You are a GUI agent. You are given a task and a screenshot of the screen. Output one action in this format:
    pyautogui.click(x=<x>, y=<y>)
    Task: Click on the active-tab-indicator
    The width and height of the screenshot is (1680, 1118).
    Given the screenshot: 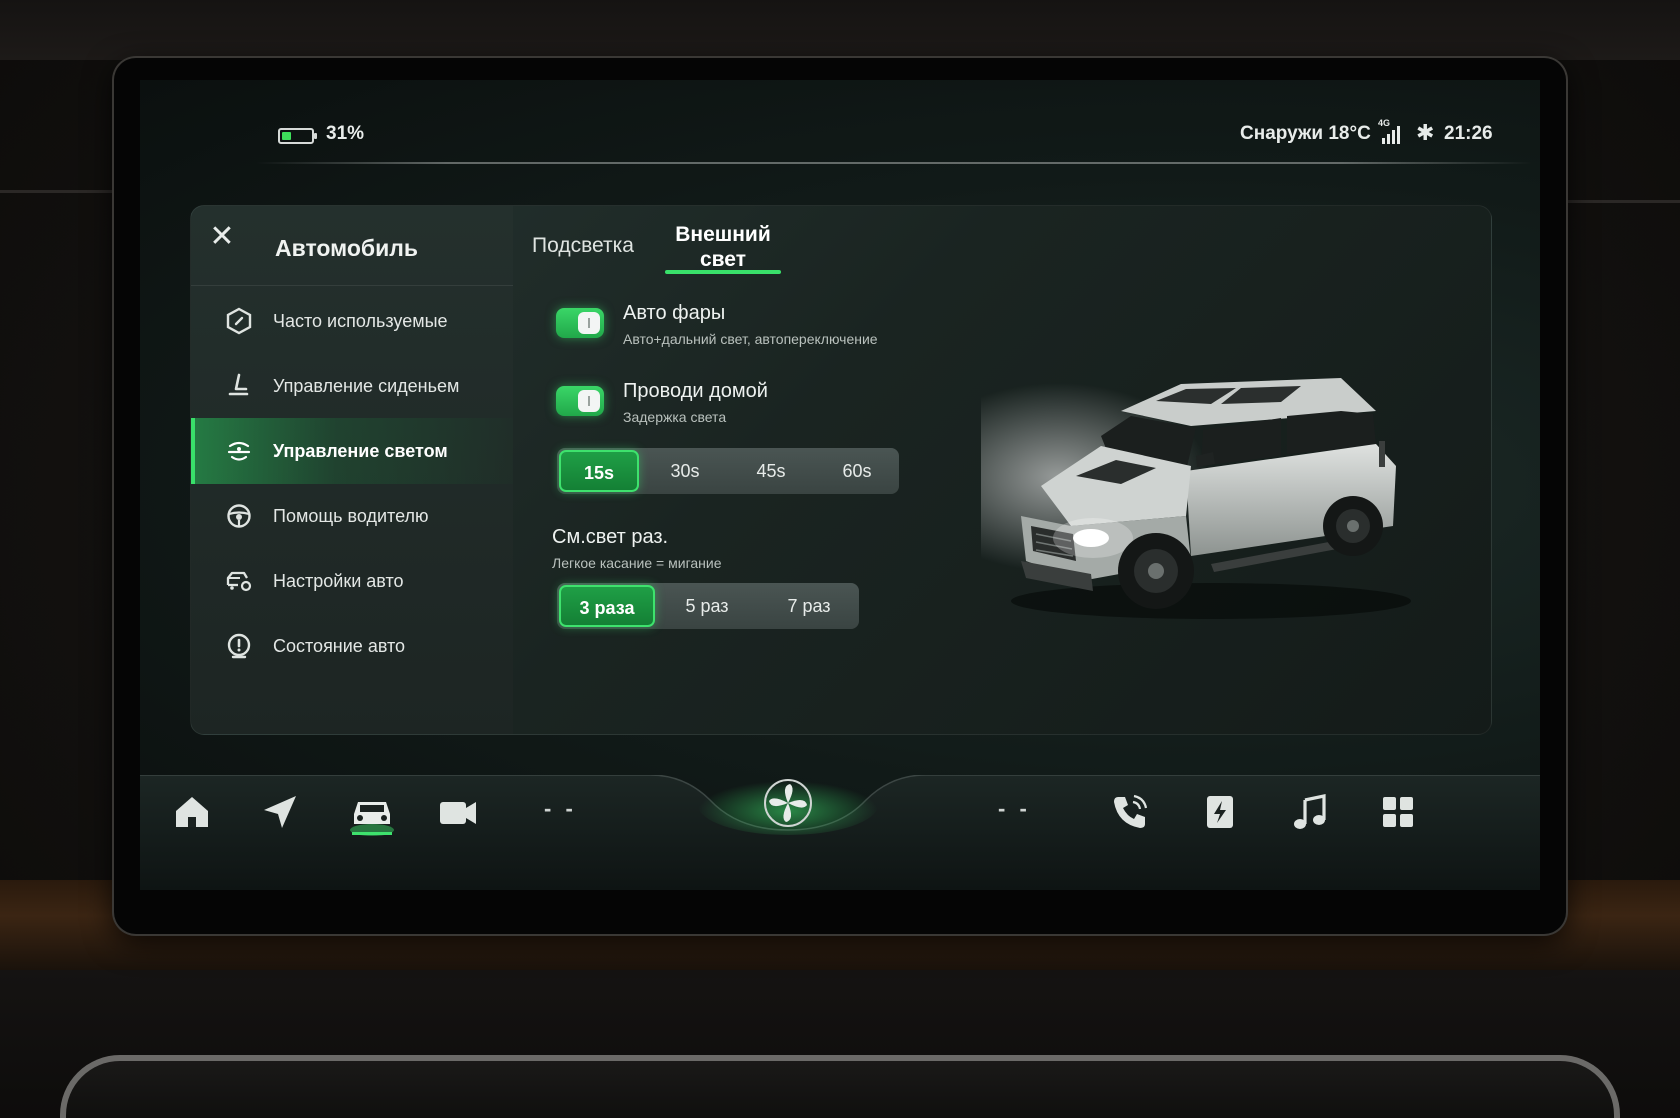 What is the action you would take?
    pyautogui.click(x=723, y=272)
    